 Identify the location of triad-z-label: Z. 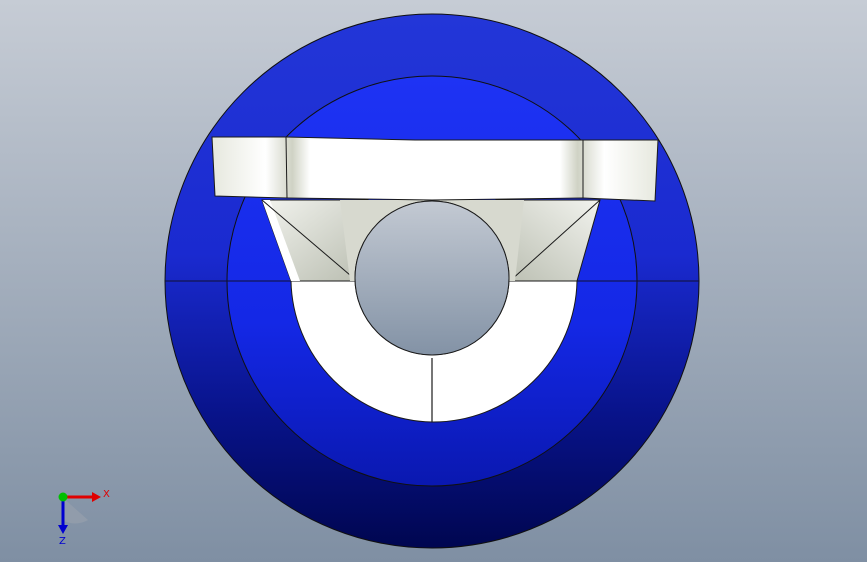
(62, 541).